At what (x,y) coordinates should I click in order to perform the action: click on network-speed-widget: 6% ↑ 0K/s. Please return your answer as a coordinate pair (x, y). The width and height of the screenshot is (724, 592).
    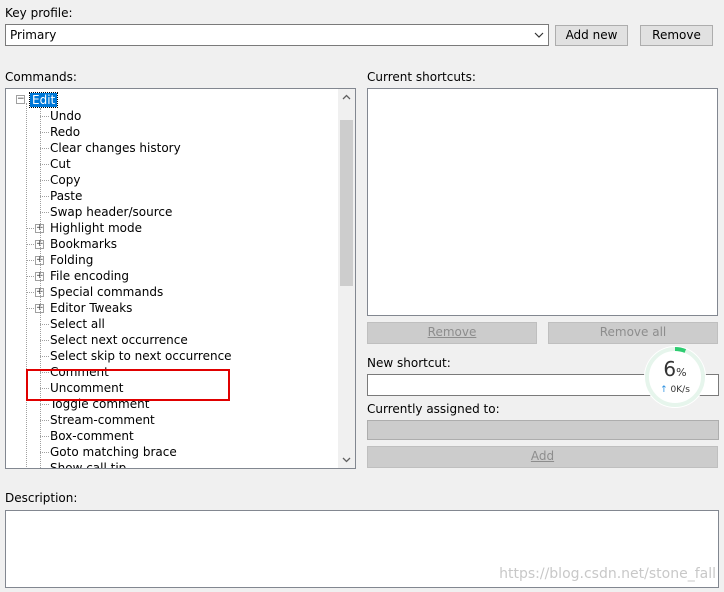
    Looking at the image, I should click on (675, 377).